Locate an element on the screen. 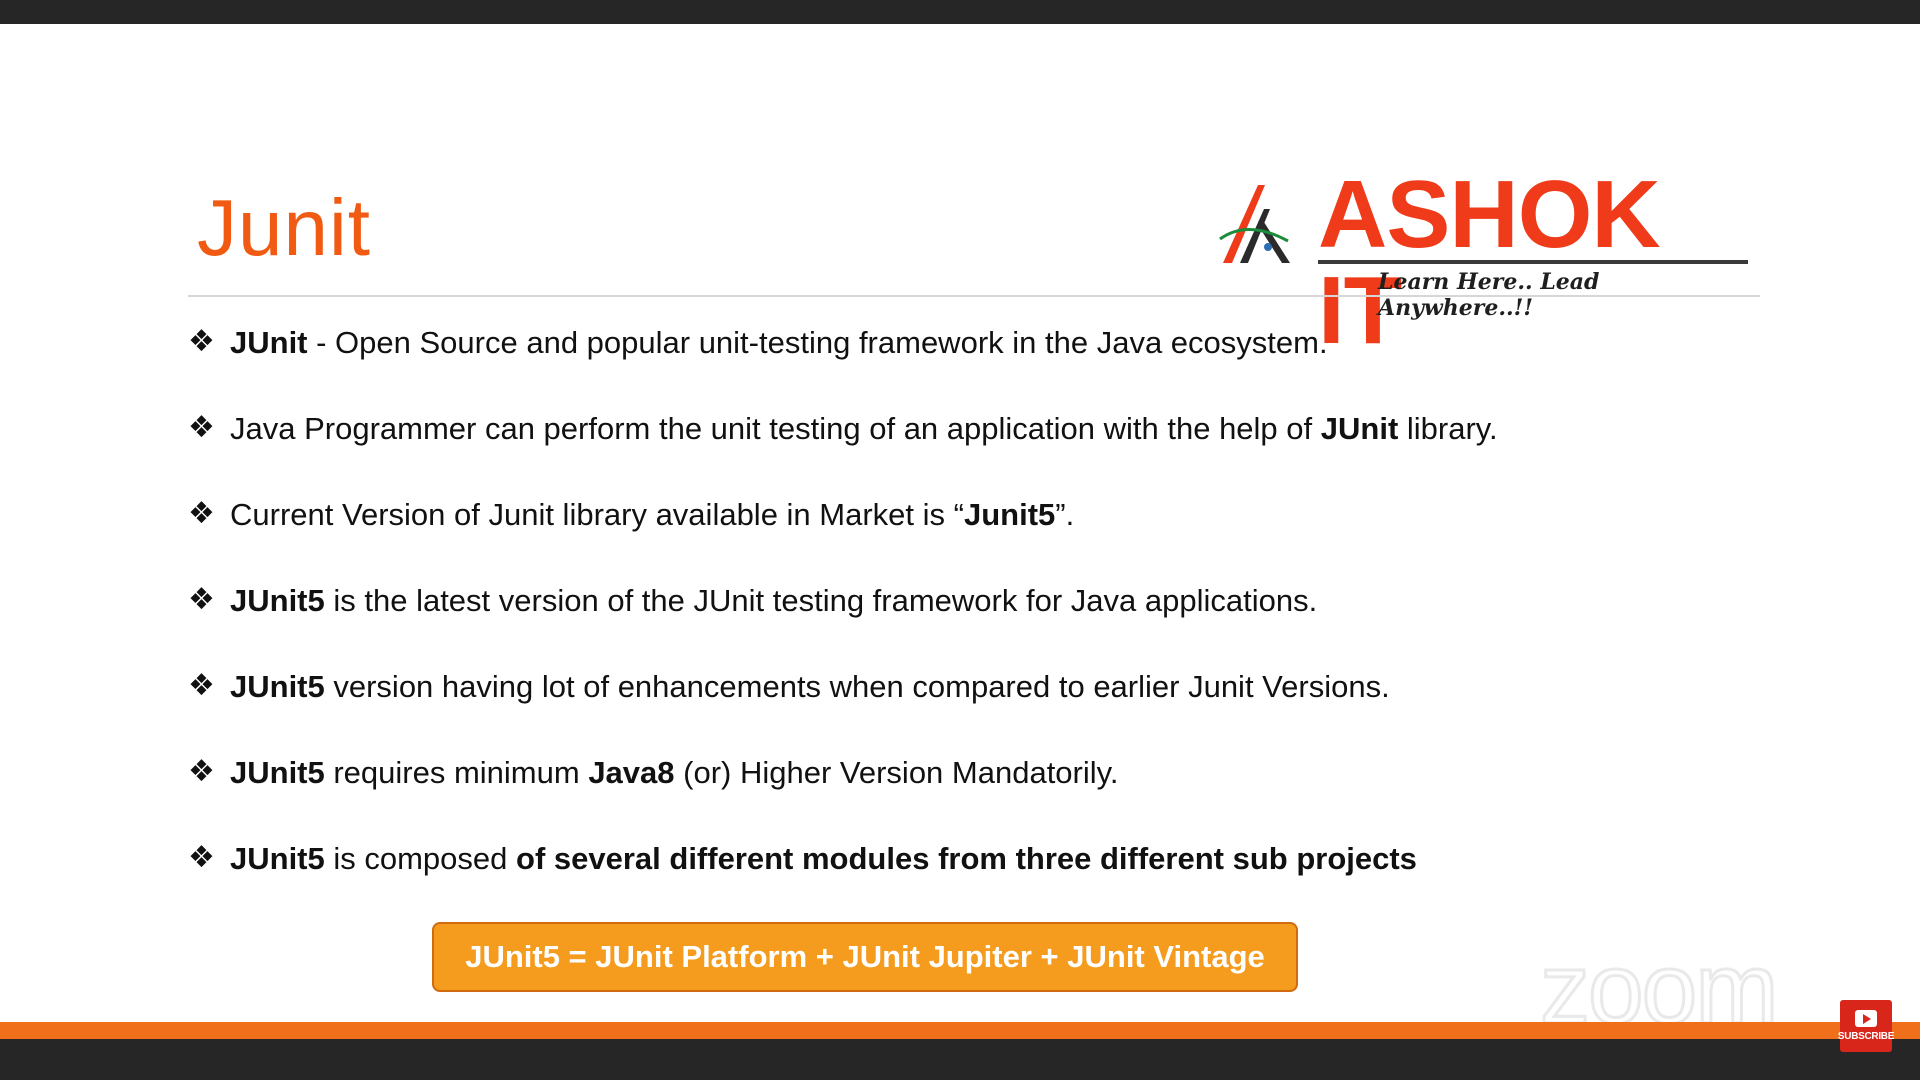  youtube-play-icon is located at coordinates (1866, 1018).